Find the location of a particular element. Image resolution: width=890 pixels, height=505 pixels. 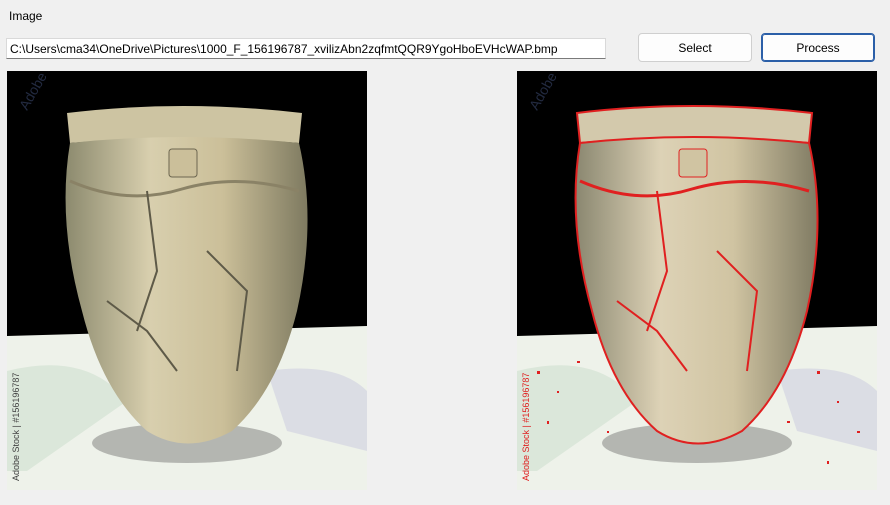

process-button-label: Process is located at coordinates (818, 47).